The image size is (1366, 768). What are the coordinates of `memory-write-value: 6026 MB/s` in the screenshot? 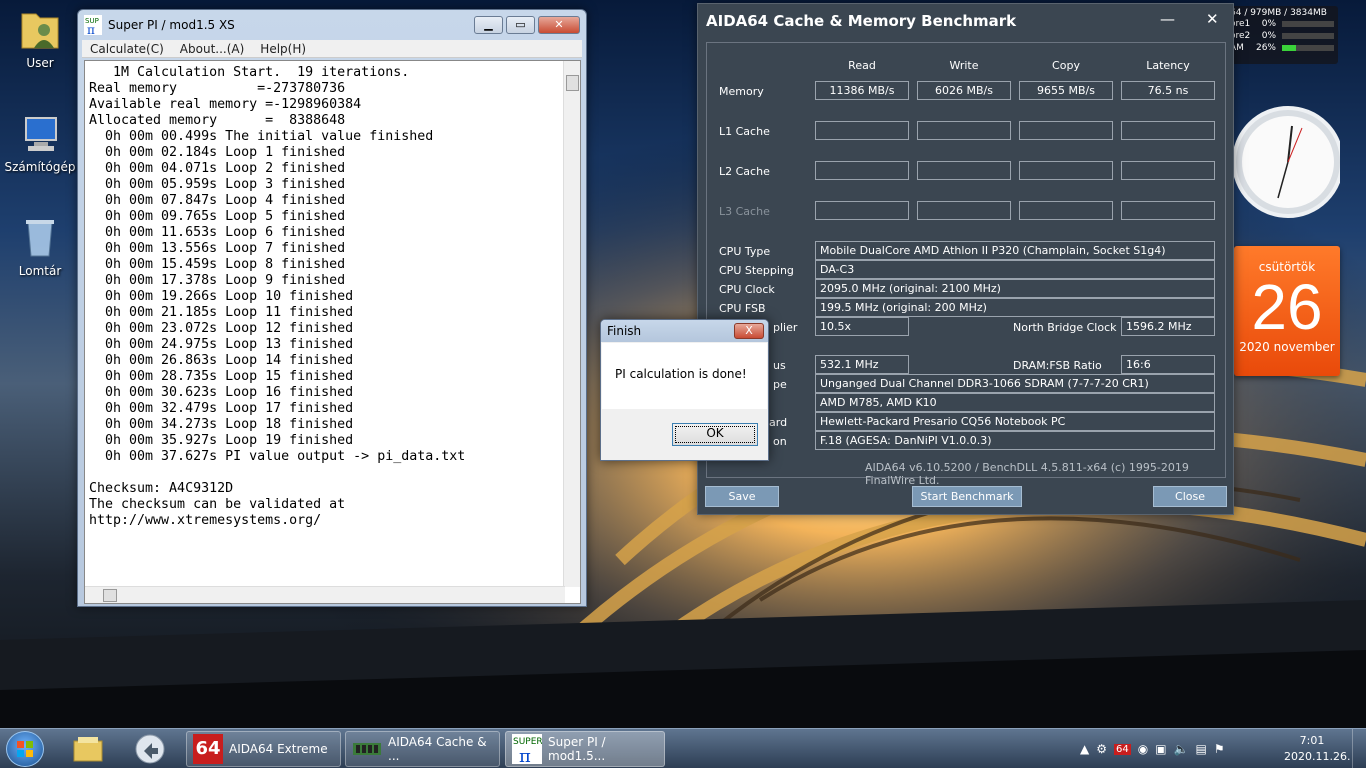 It's located at (964, 90).